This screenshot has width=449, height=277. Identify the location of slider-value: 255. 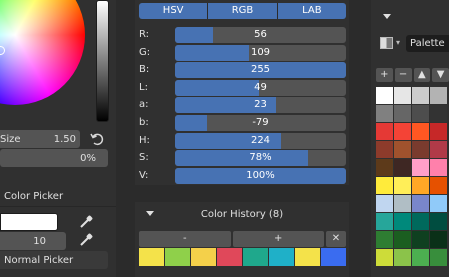
(260, 69).